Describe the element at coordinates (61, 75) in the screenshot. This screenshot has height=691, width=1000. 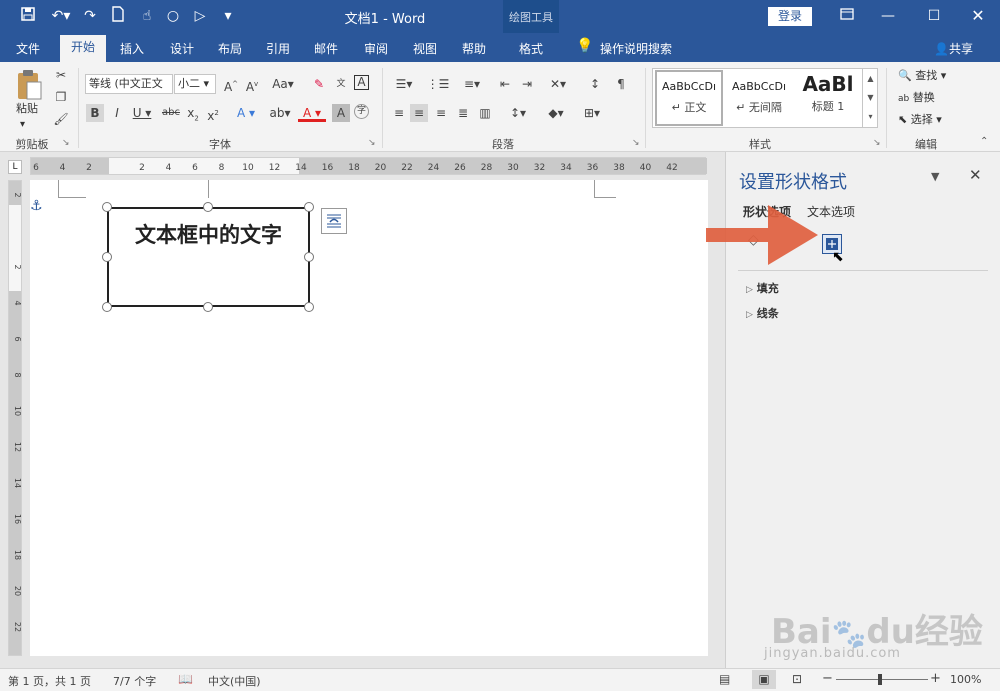
I see `cut-icon: ✂` at that location.